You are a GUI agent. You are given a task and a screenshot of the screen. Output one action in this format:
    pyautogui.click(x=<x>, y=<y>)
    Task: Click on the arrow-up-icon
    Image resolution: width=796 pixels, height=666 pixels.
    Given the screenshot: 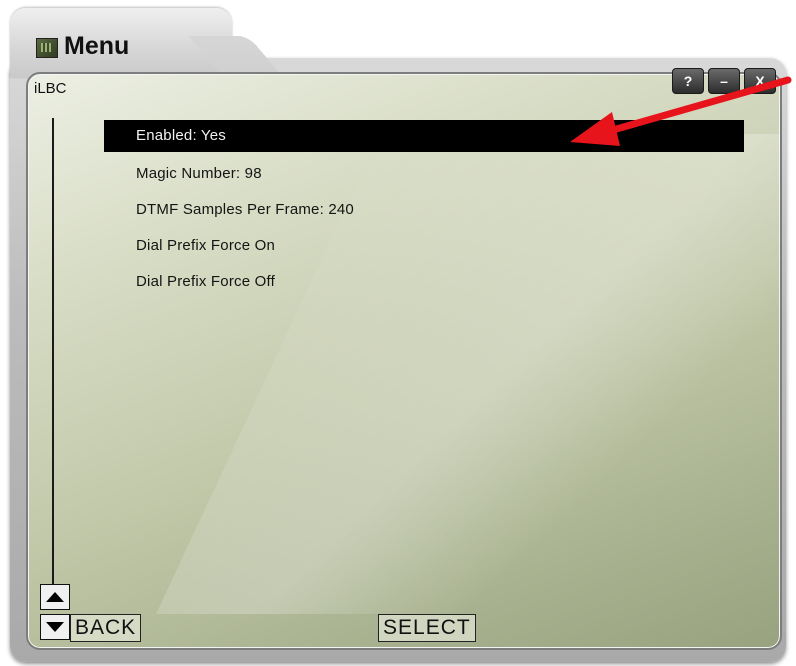 What is the action you would take?
    pyautogui.click(x=55, y=597)
    